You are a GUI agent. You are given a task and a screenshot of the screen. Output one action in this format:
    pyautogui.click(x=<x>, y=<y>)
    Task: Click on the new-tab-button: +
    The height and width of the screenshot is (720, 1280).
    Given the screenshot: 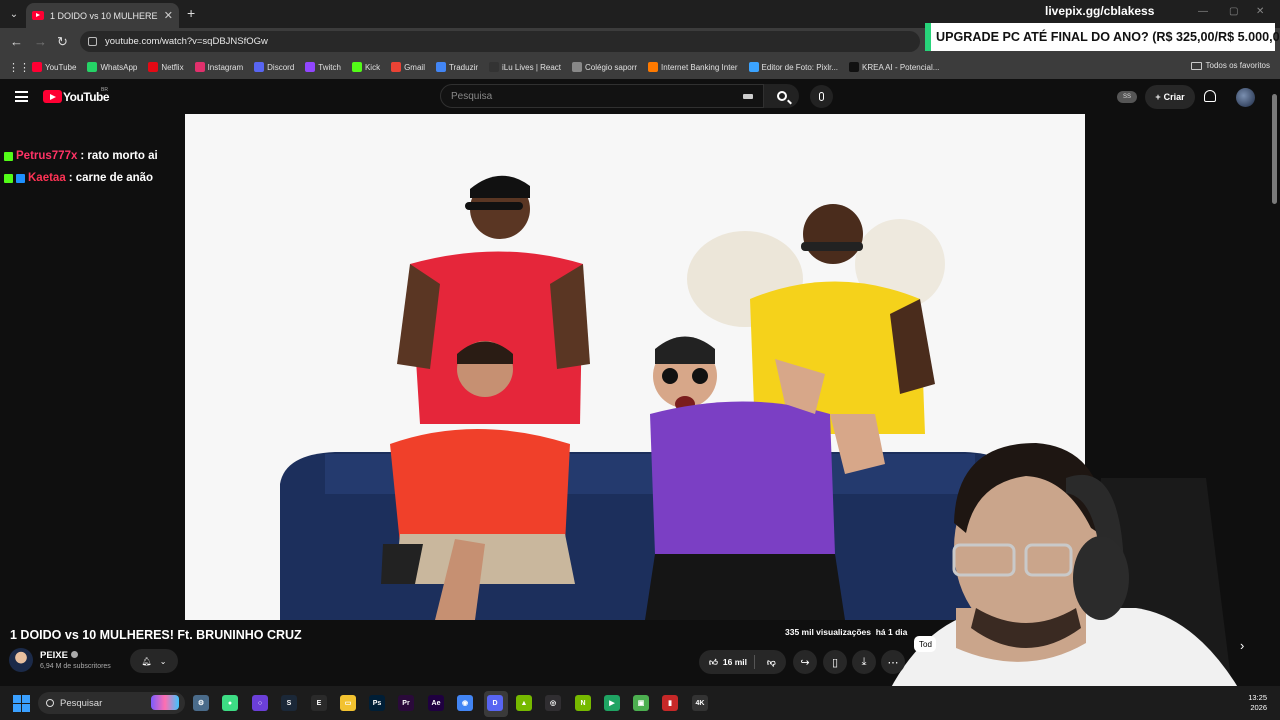 What is the action you would take?
    pyautogui.click(x=191, y=13)
    